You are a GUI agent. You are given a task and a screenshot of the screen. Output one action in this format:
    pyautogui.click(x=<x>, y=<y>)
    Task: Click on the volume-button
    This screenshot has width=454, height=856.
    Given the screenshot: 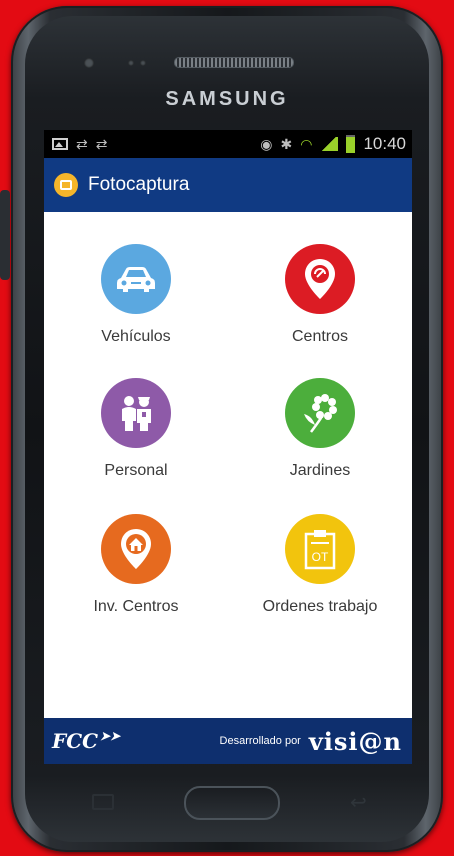 What is the action you would take?
    pyautogui.click(x=5, y=235)
    